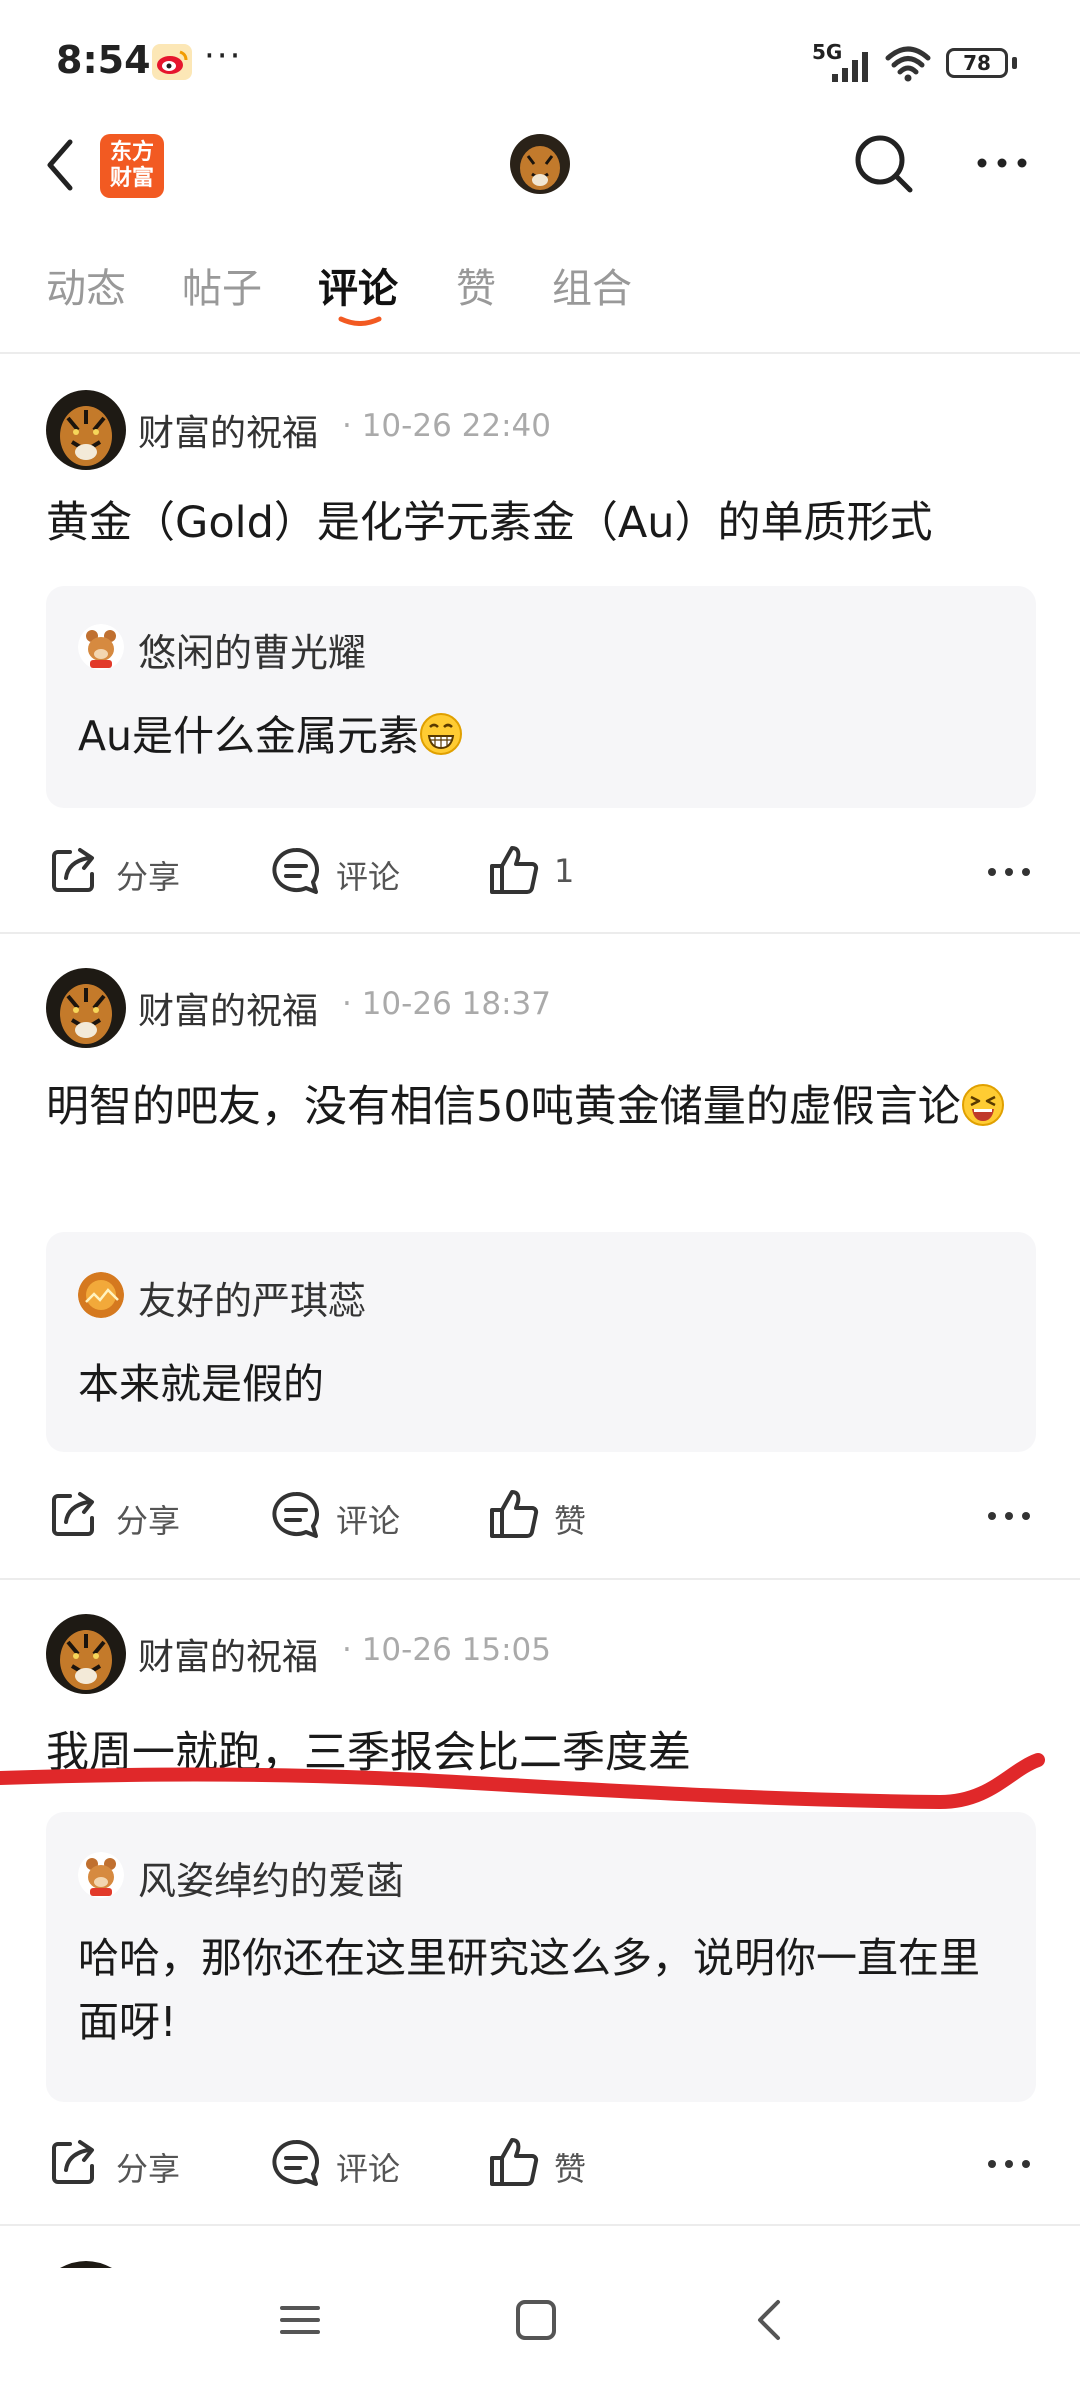 The image size is (1080, 2400). What do you see at coordinates (131, 152) in the screenshot?
I see `brand-logo-line-1: 东方` at bounding box center [131, 152].